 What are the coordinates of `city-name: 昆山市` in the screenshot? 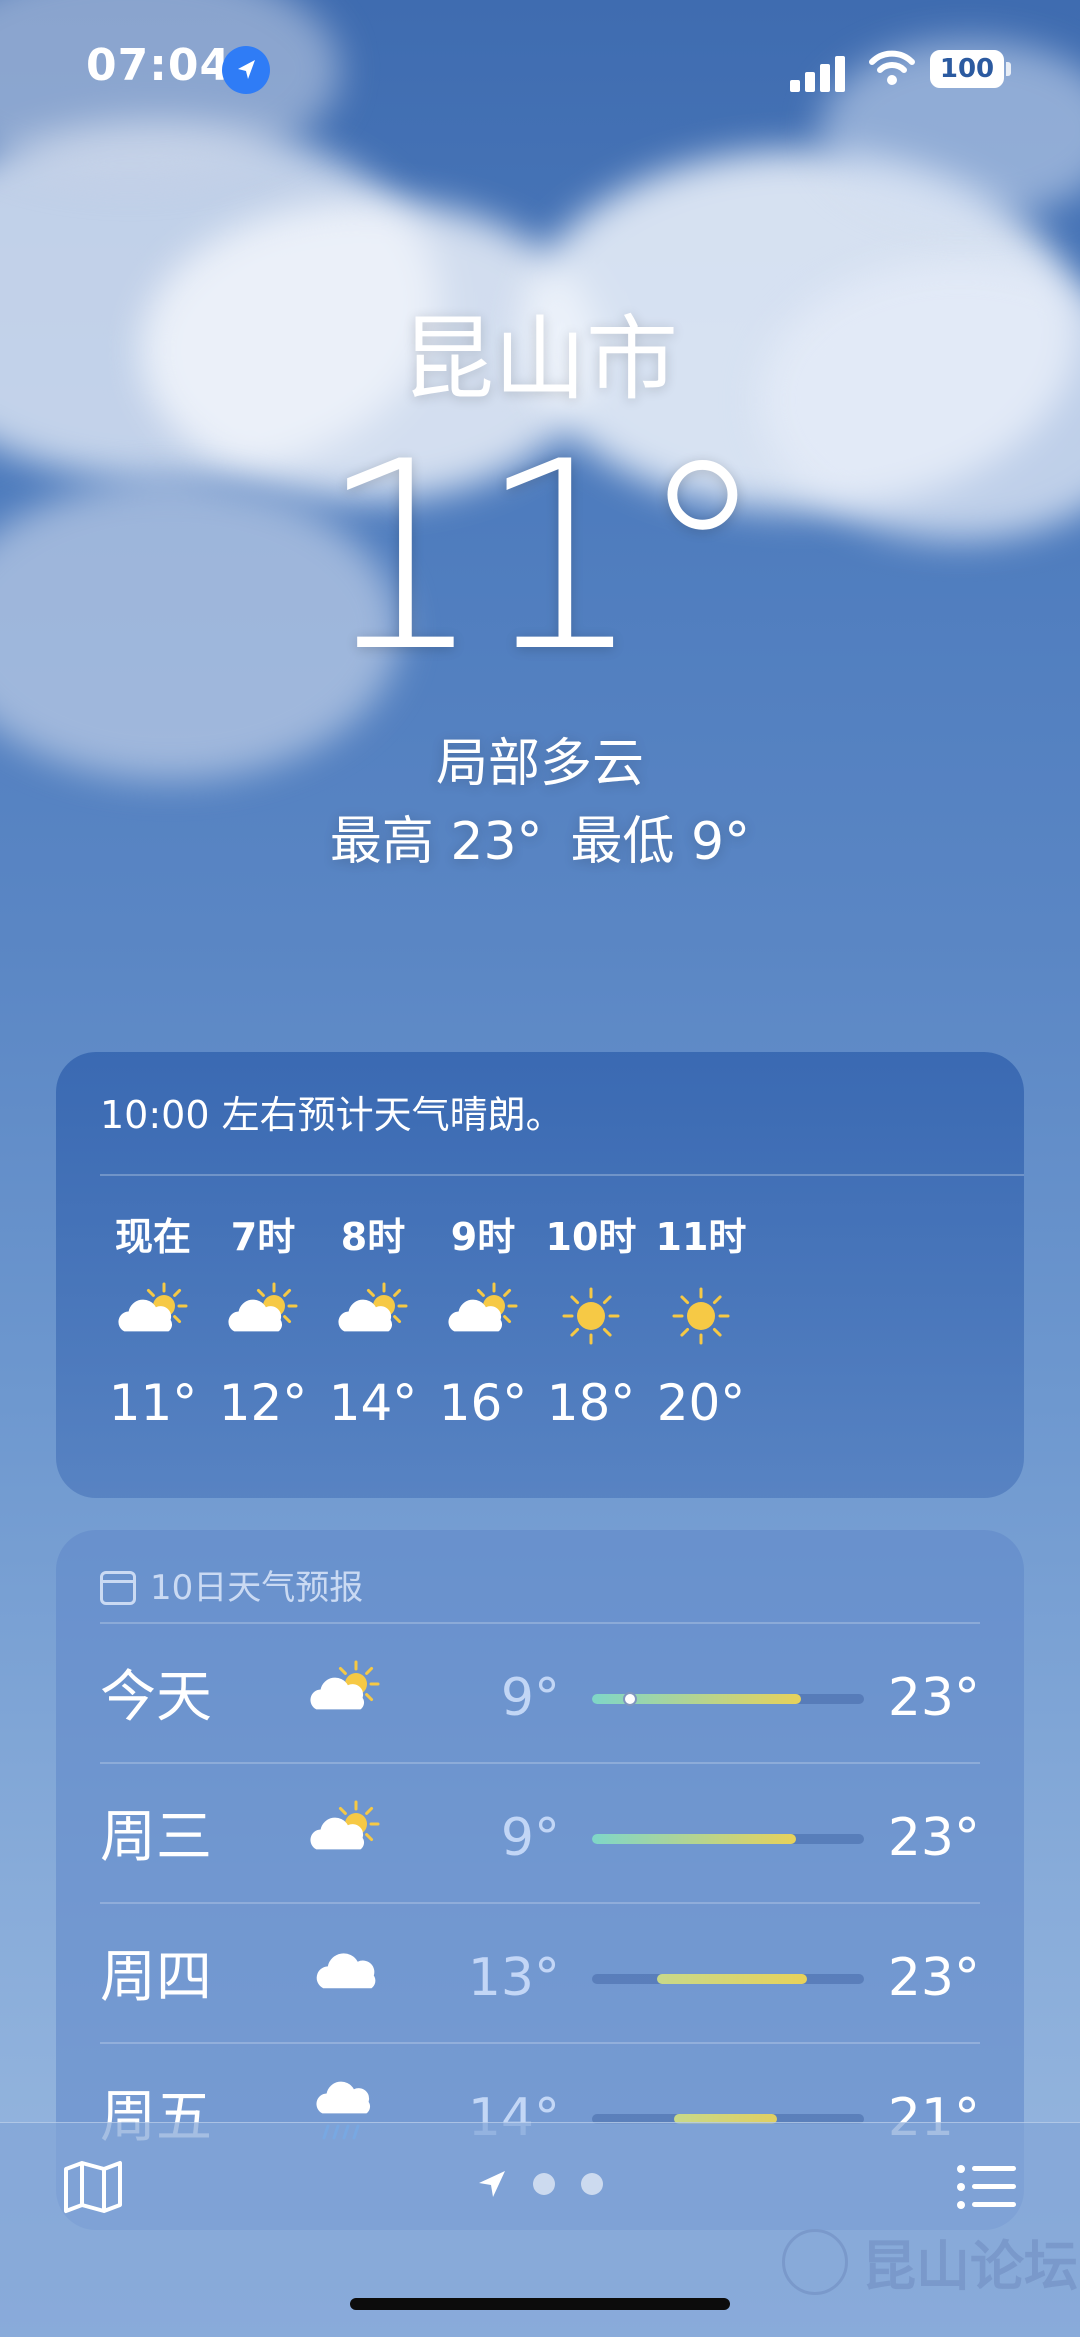 It's located at (539, 359).